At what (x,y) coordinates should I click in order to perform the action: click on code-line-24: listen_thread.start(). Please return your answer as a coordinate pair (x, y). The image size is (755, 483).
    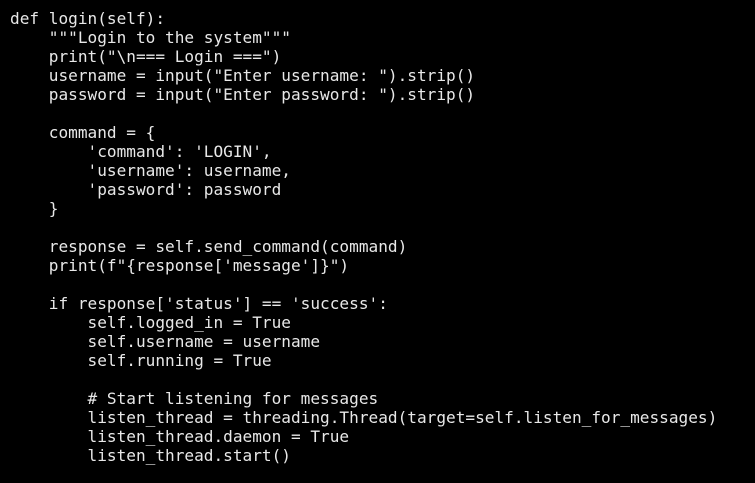
    Looking at the image, I should click on (151, 455).